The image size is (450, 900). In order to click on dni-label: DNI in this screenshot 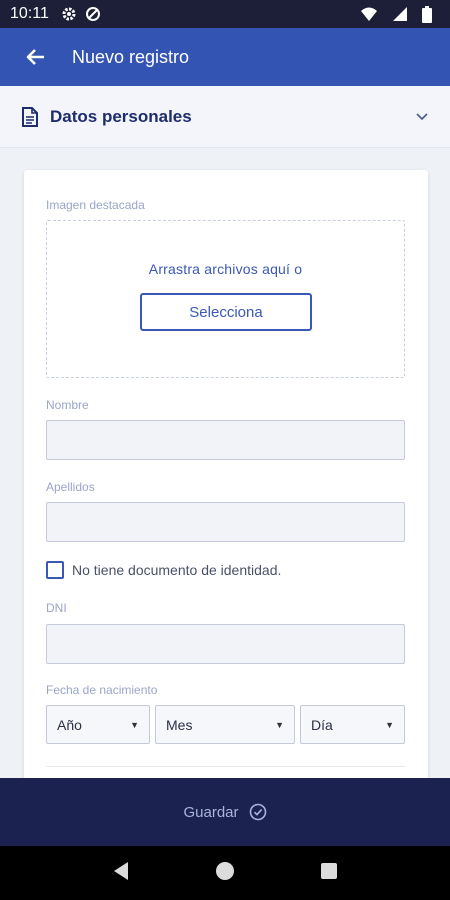, I will do `click(56, 608)`.